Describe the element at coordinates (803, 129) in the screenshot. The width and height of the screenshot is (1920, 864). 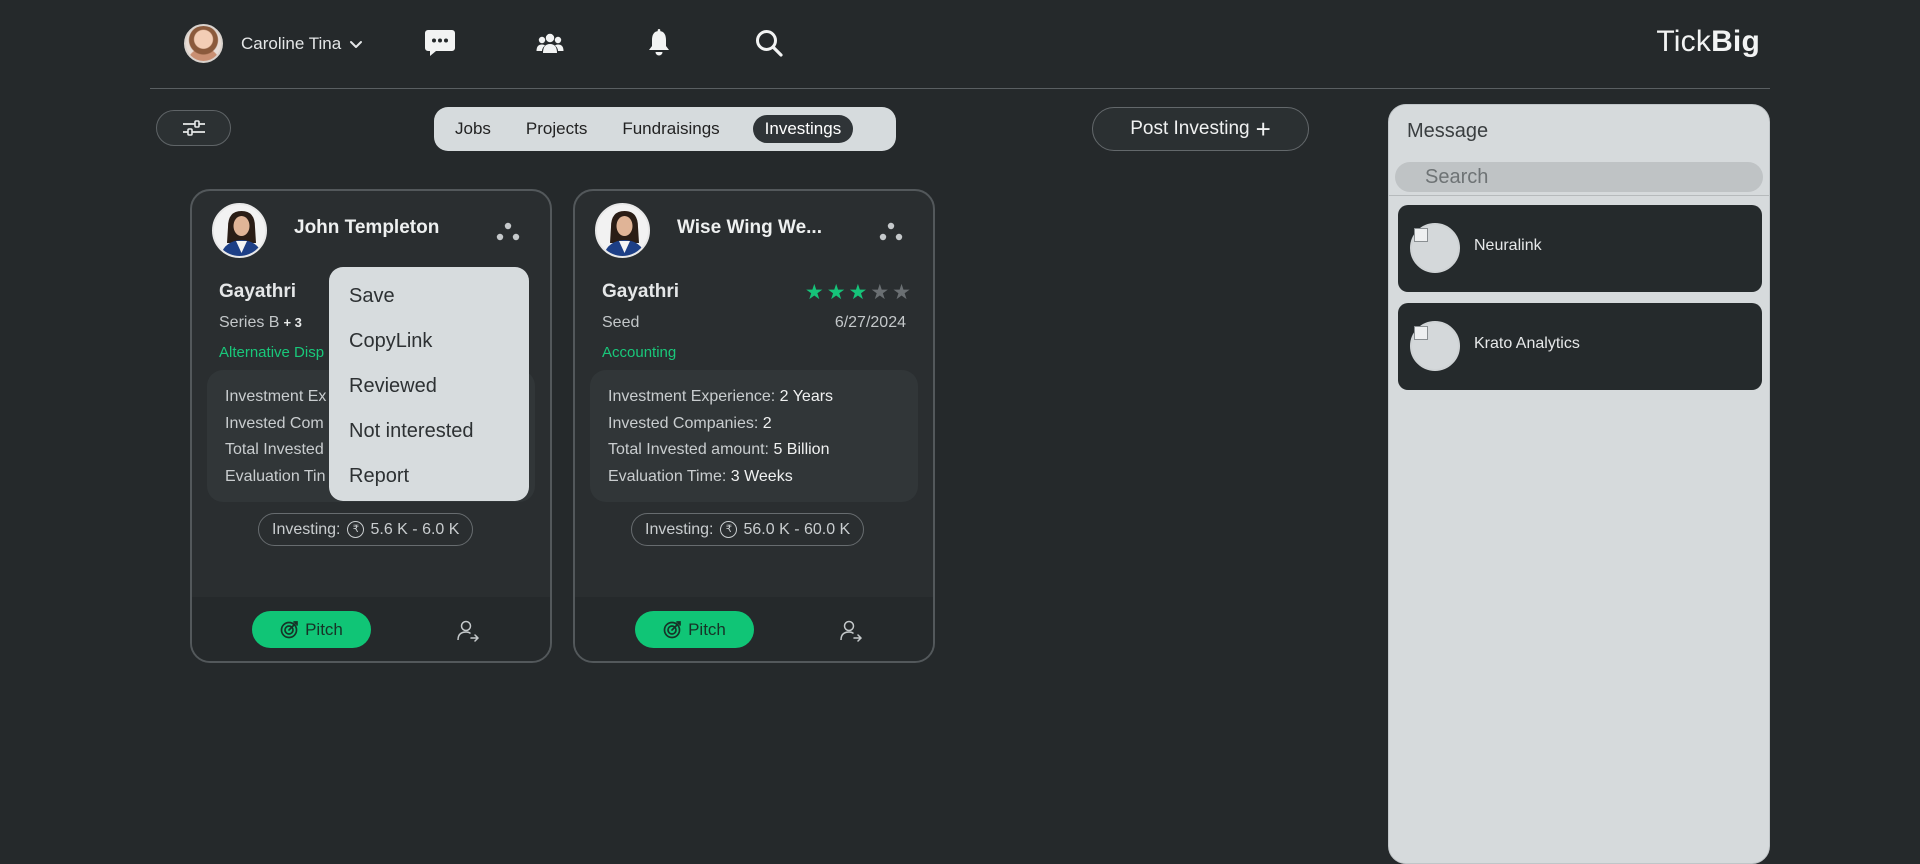
I see `tab-investings: Investings` at that location.